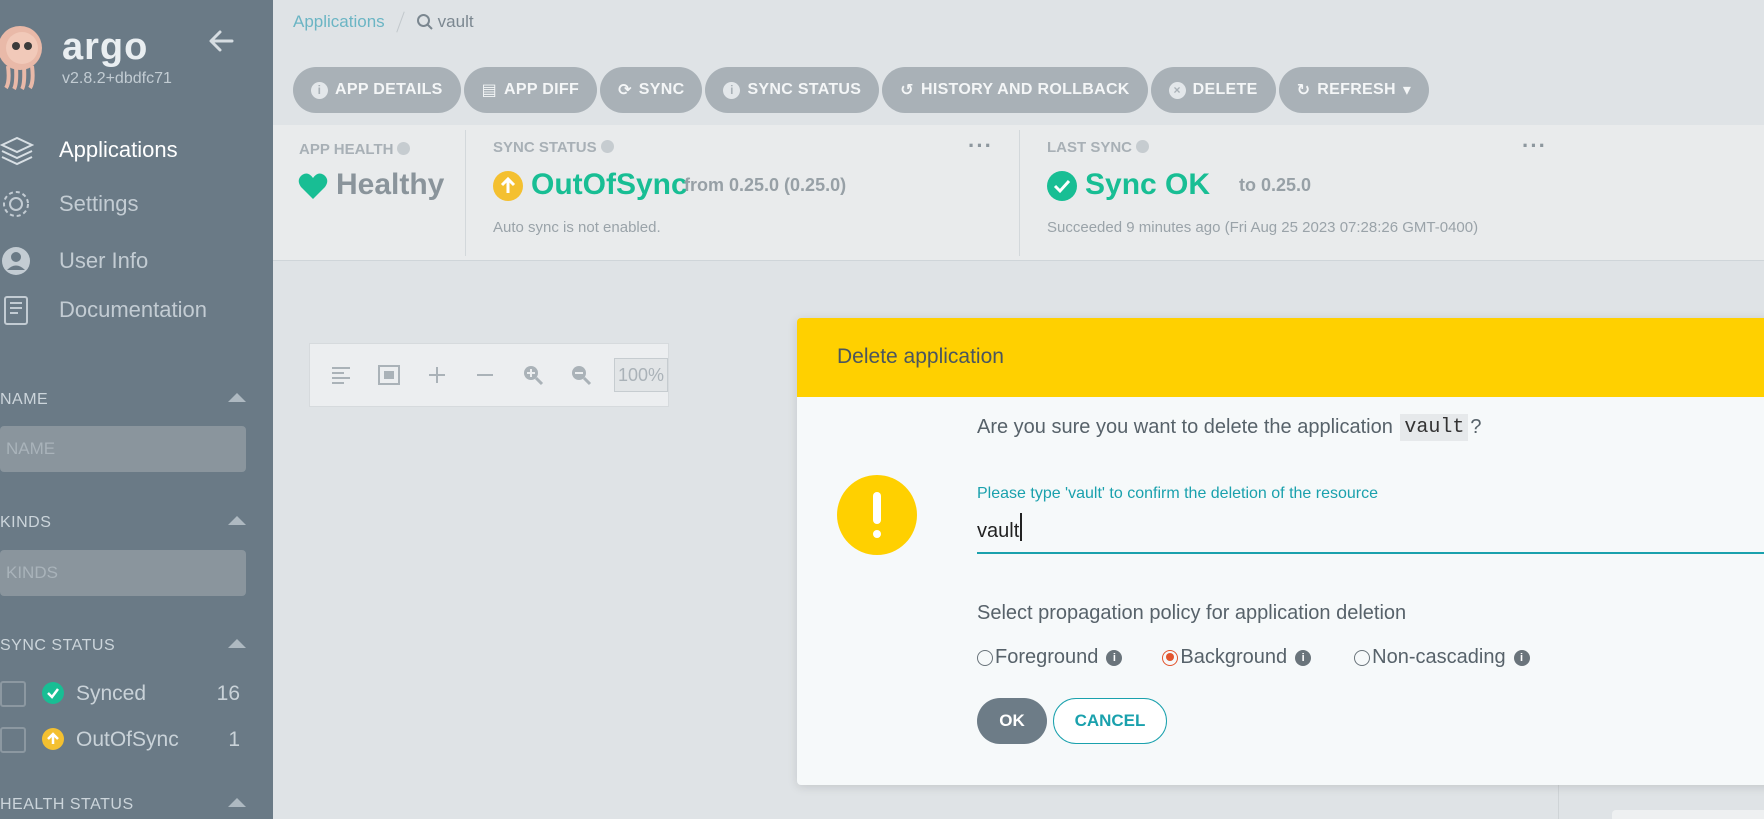 This screenshot has width=1764, height=819. I want to click on history-icon: ↺, so click(907, 90).